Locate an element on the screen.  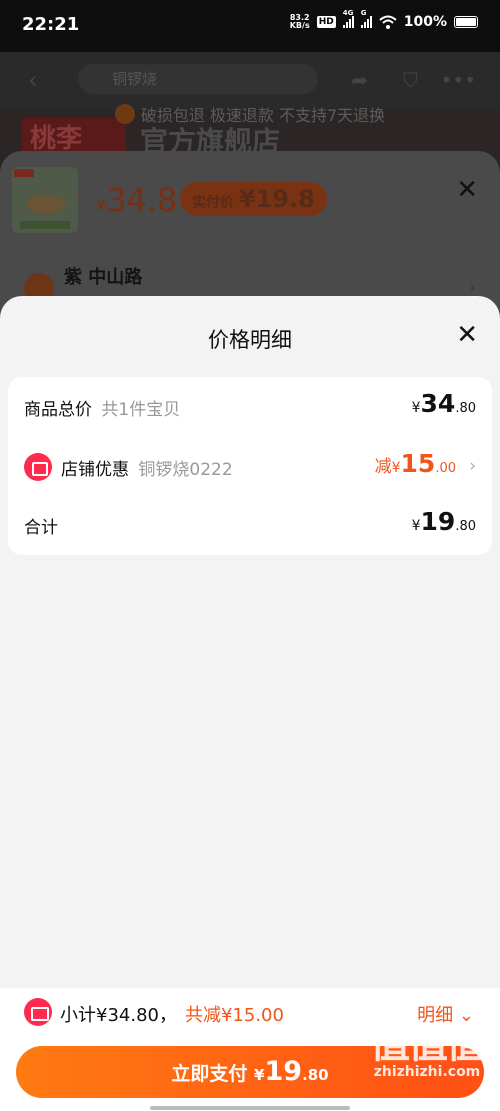
signal-g-icon: G is located at coordinates (366, 18).